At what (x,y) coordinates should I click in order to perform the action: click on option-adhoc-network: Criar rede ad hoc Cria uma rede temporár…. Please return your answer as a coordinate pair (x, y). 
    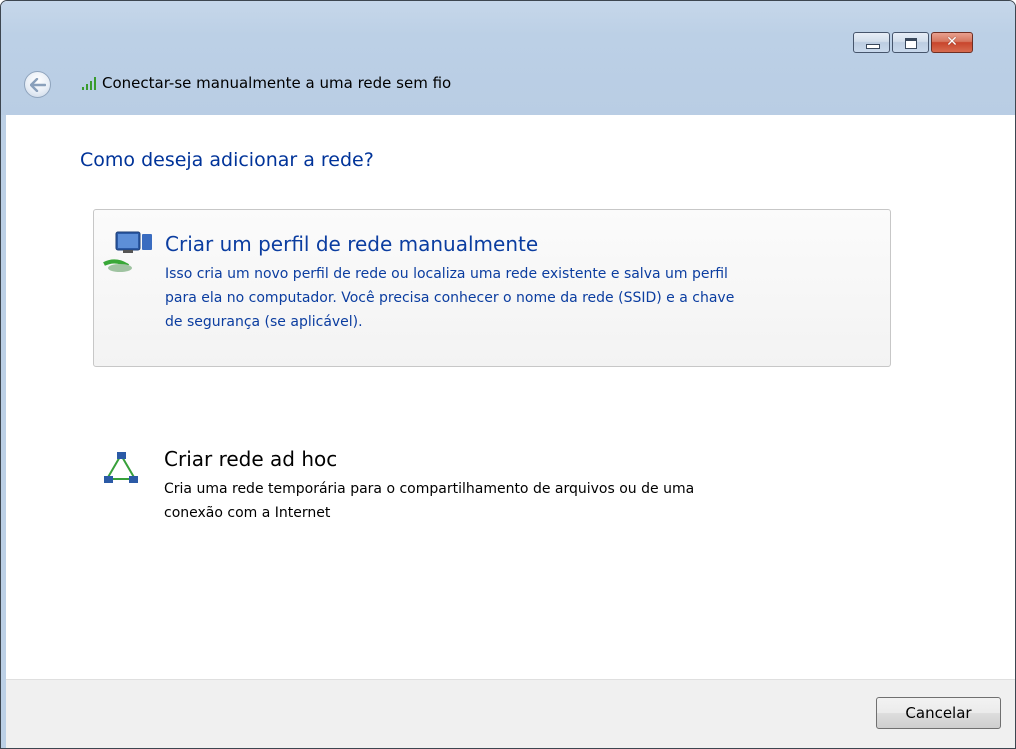
    Looking at the image, I should click on (492, 486).